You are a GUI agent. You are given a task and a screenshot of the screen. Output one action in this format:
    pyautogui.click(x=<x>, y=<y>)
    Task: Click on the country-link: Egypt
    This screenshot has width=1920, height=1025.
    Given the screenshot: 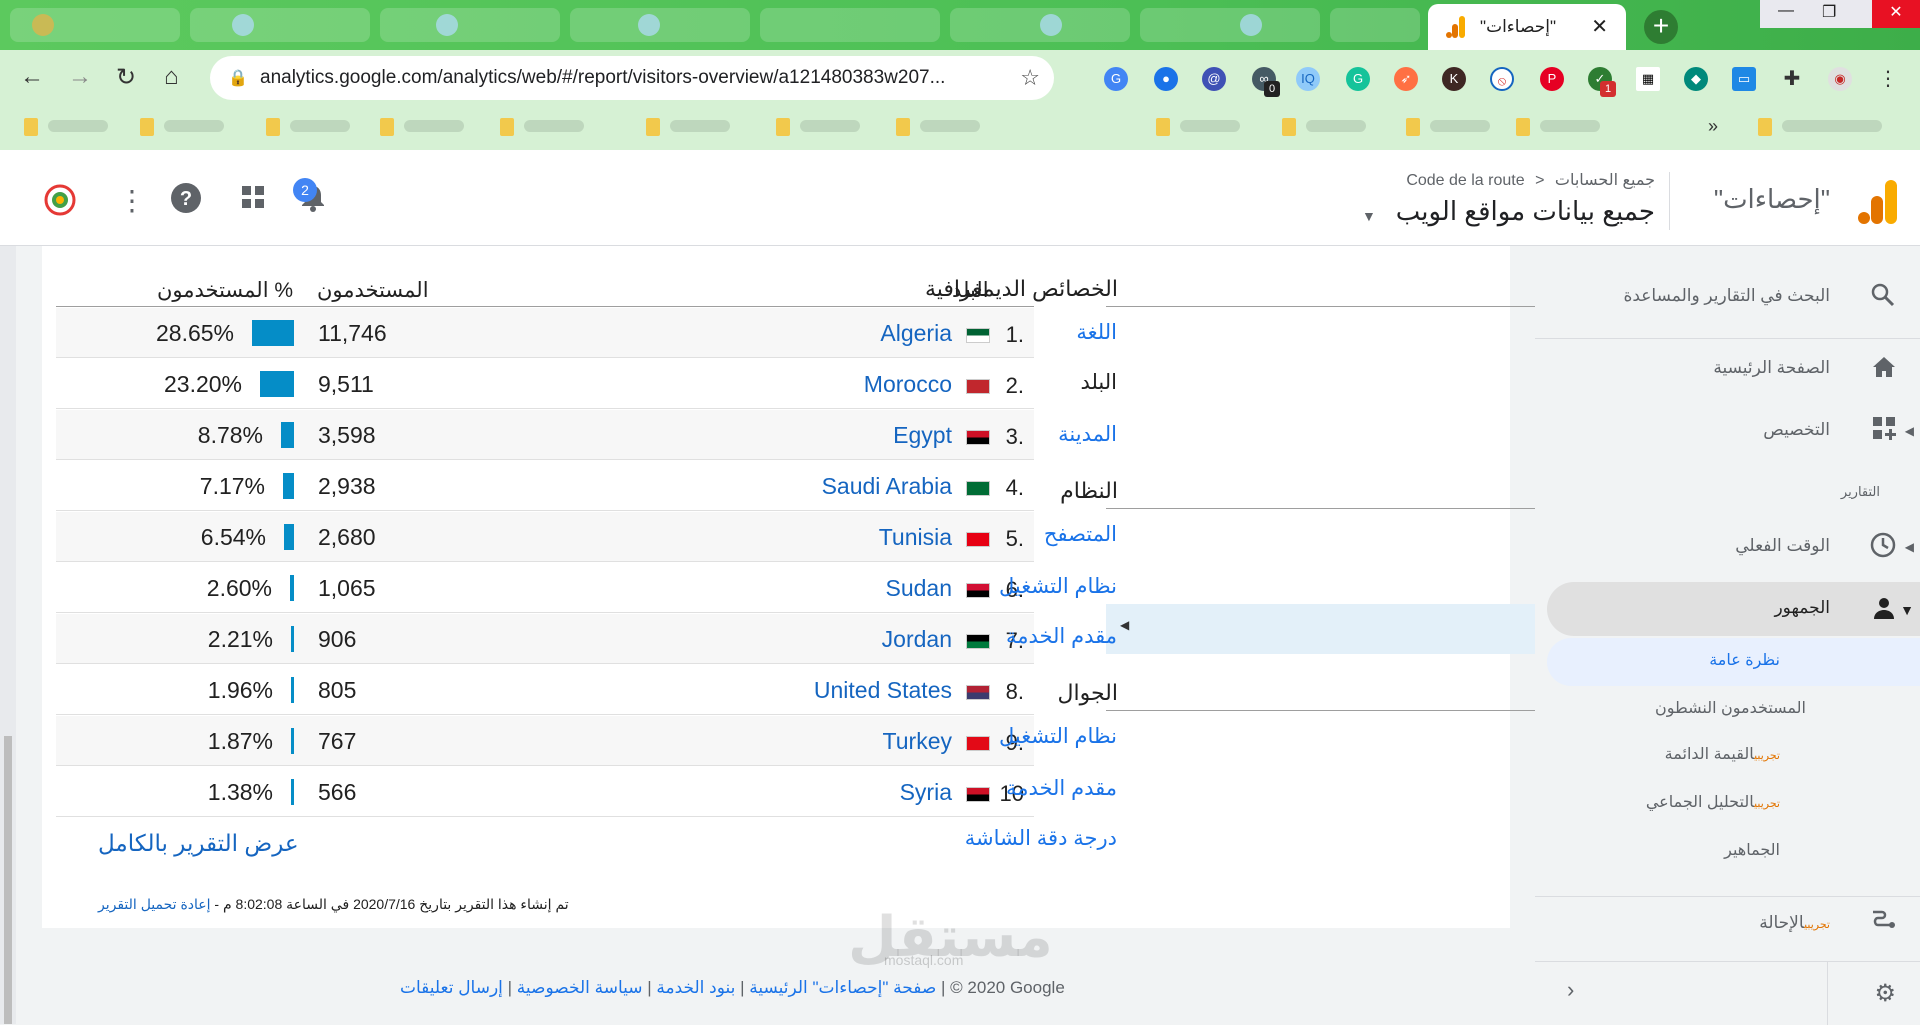 What is the action you would take?
    pyautogui.click(x=922, y=435)
    